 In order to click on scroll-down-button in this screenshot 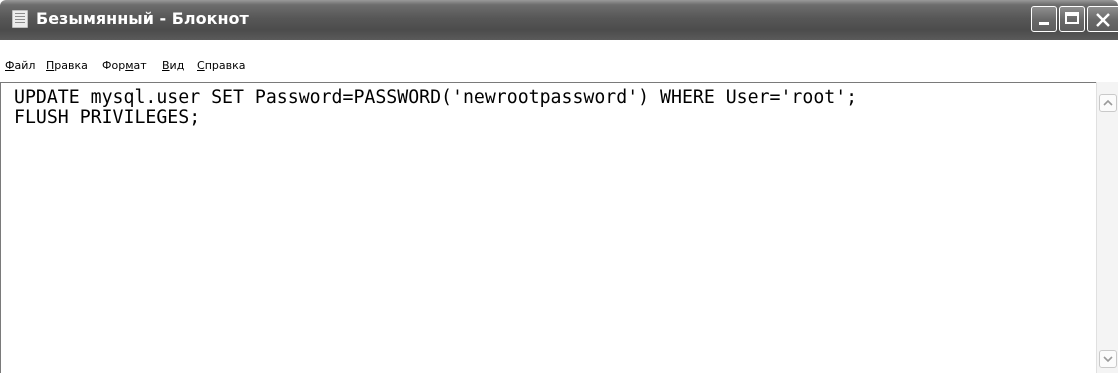, I will do `click(1108, 359)`.